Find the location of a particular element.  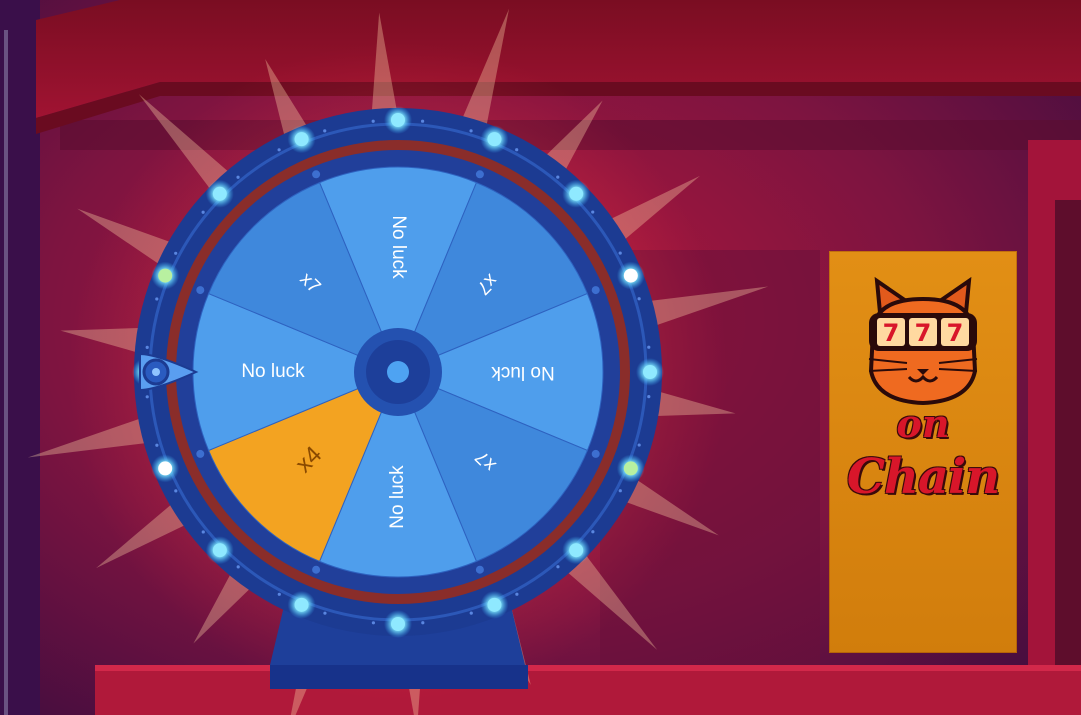

reel-digit-2: 7 is located at coordinates (923, 333).